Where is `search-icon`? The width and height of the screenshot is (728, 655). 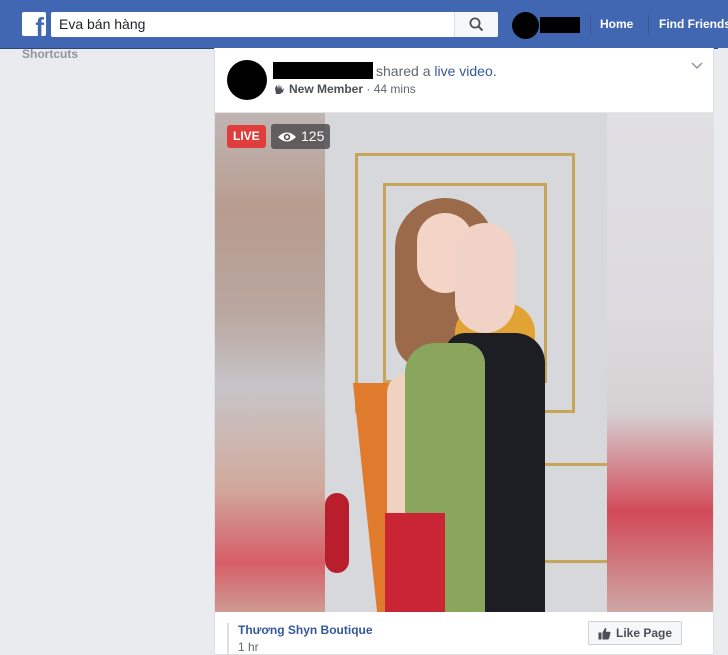
search-icon is located at coordinates (476, 24).